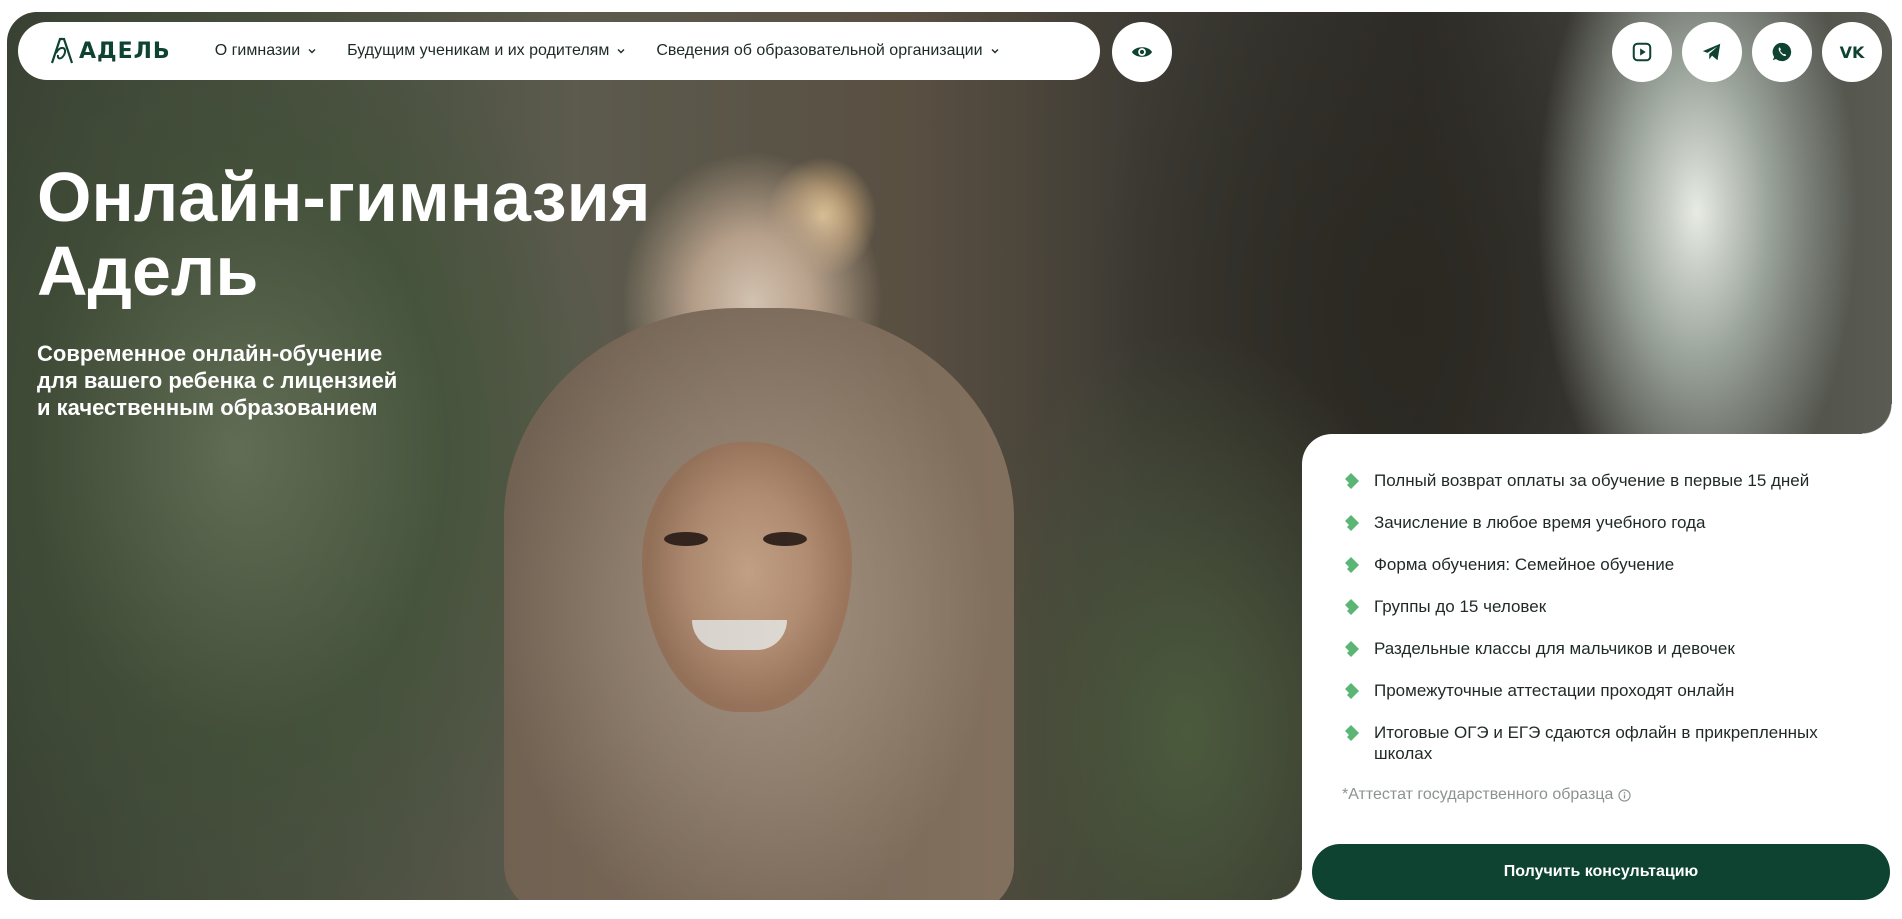 Image resolution: width=1902 pixels, height=919 pixels. What do you see at coordinates (257, 50) in the screenshot?
I see `nav-item-label: О гимназии` at bounding box center [257, 50].